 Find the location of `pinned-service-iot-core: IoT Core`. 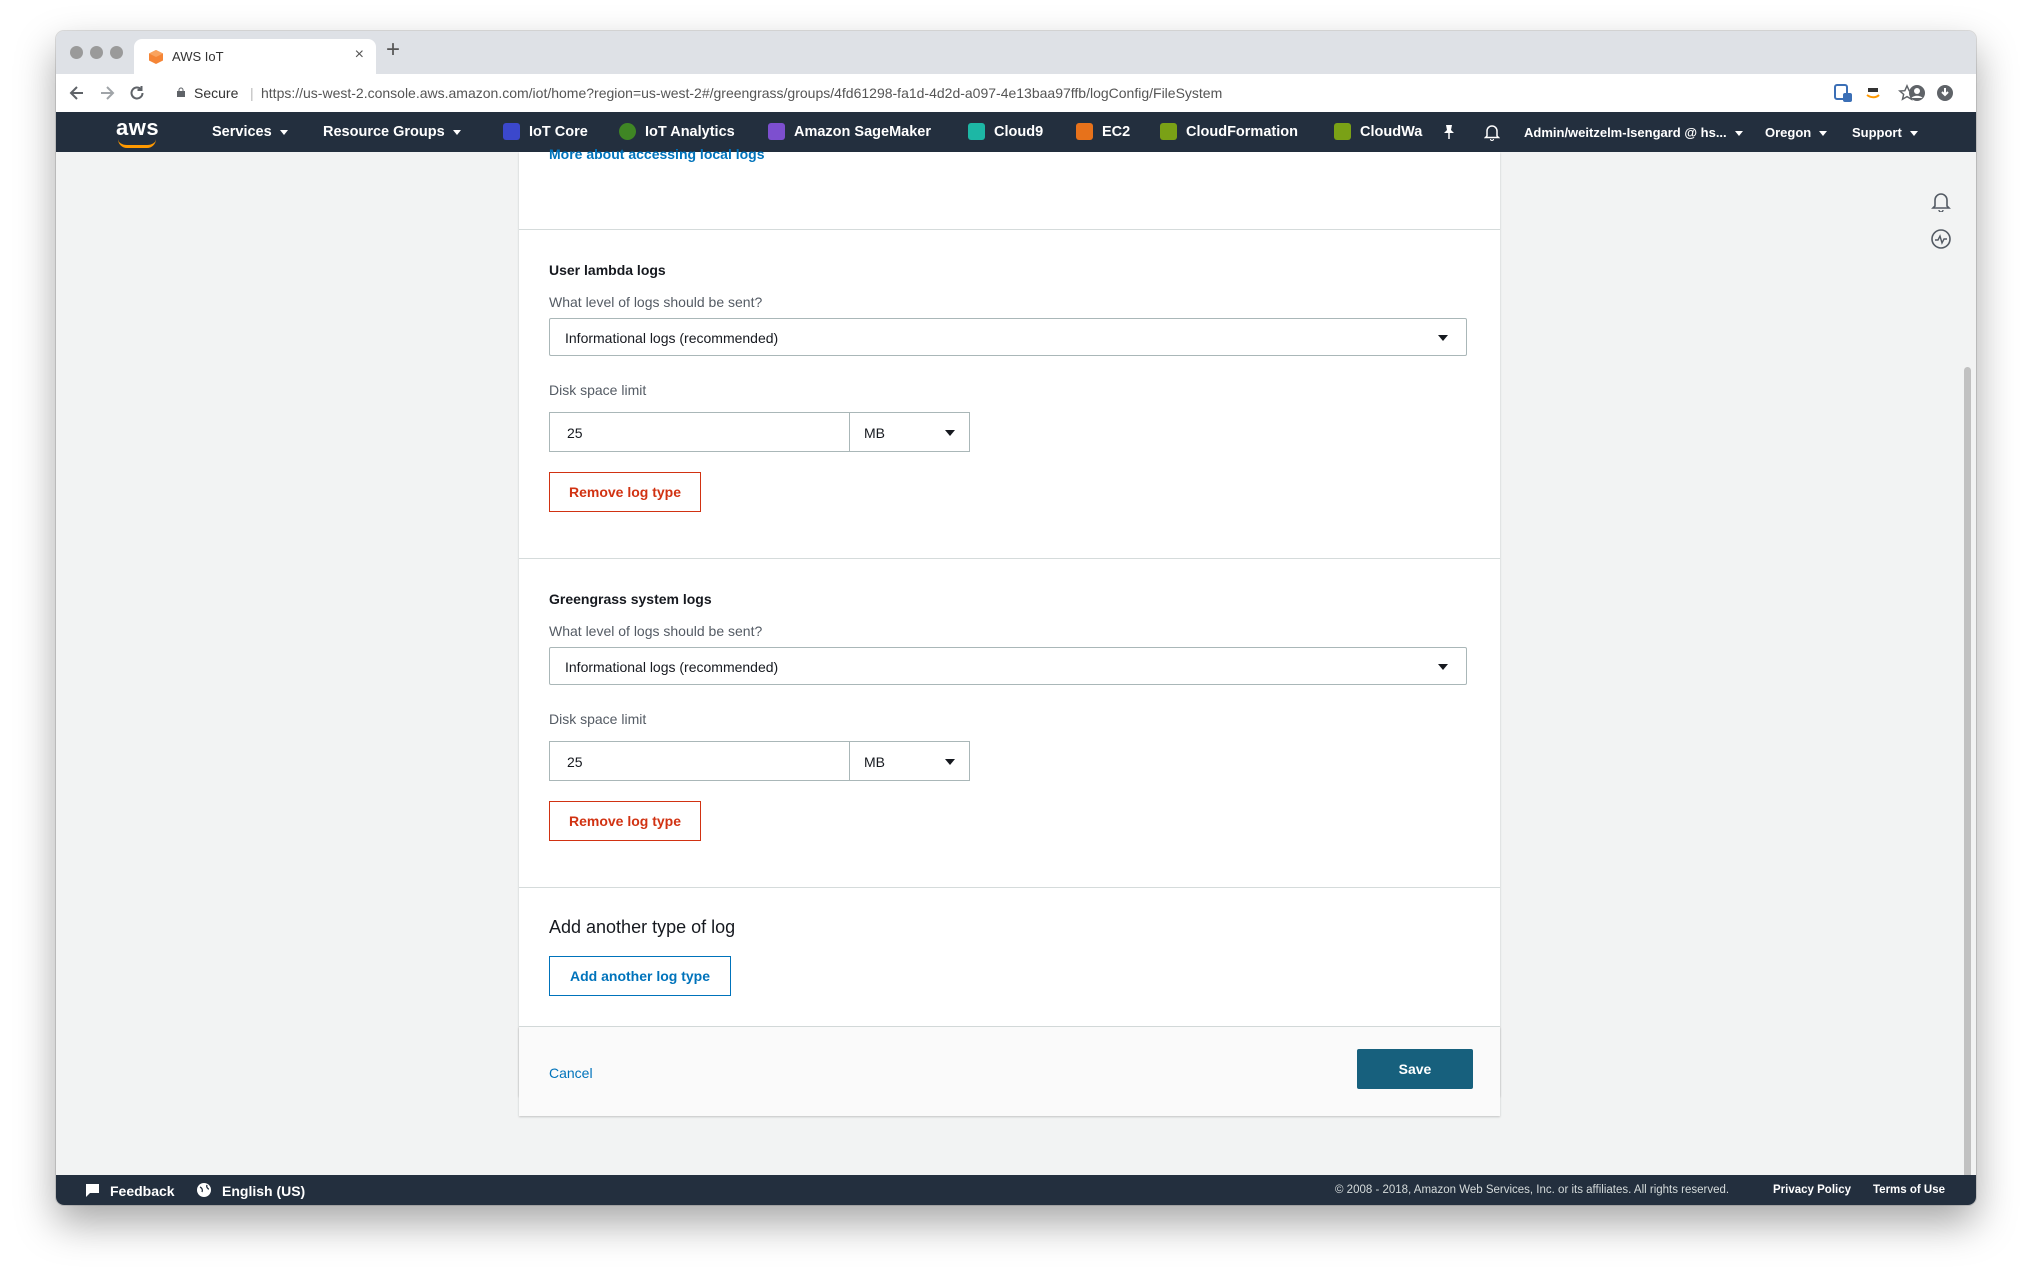

pinned-service-iot-core: IoT Core is located at coordinates (558, 132).